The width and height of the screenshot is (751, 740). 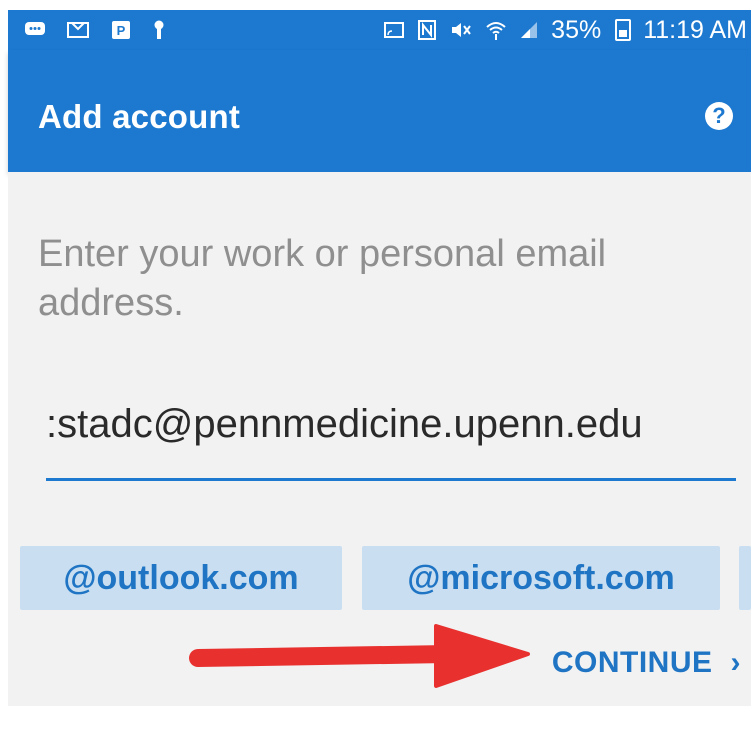 I want to click on status-left-icons: P, so click(x=95, y=30).